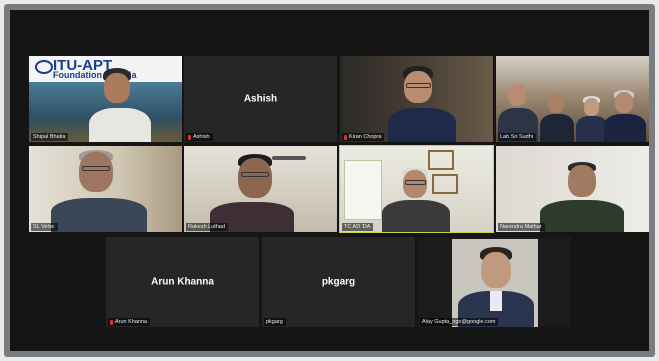 The height and width of the screenshot is (361, 659). I want to click on participant-tile-rakesh-luthad: Rakesh Luthad, so click(260, 189).